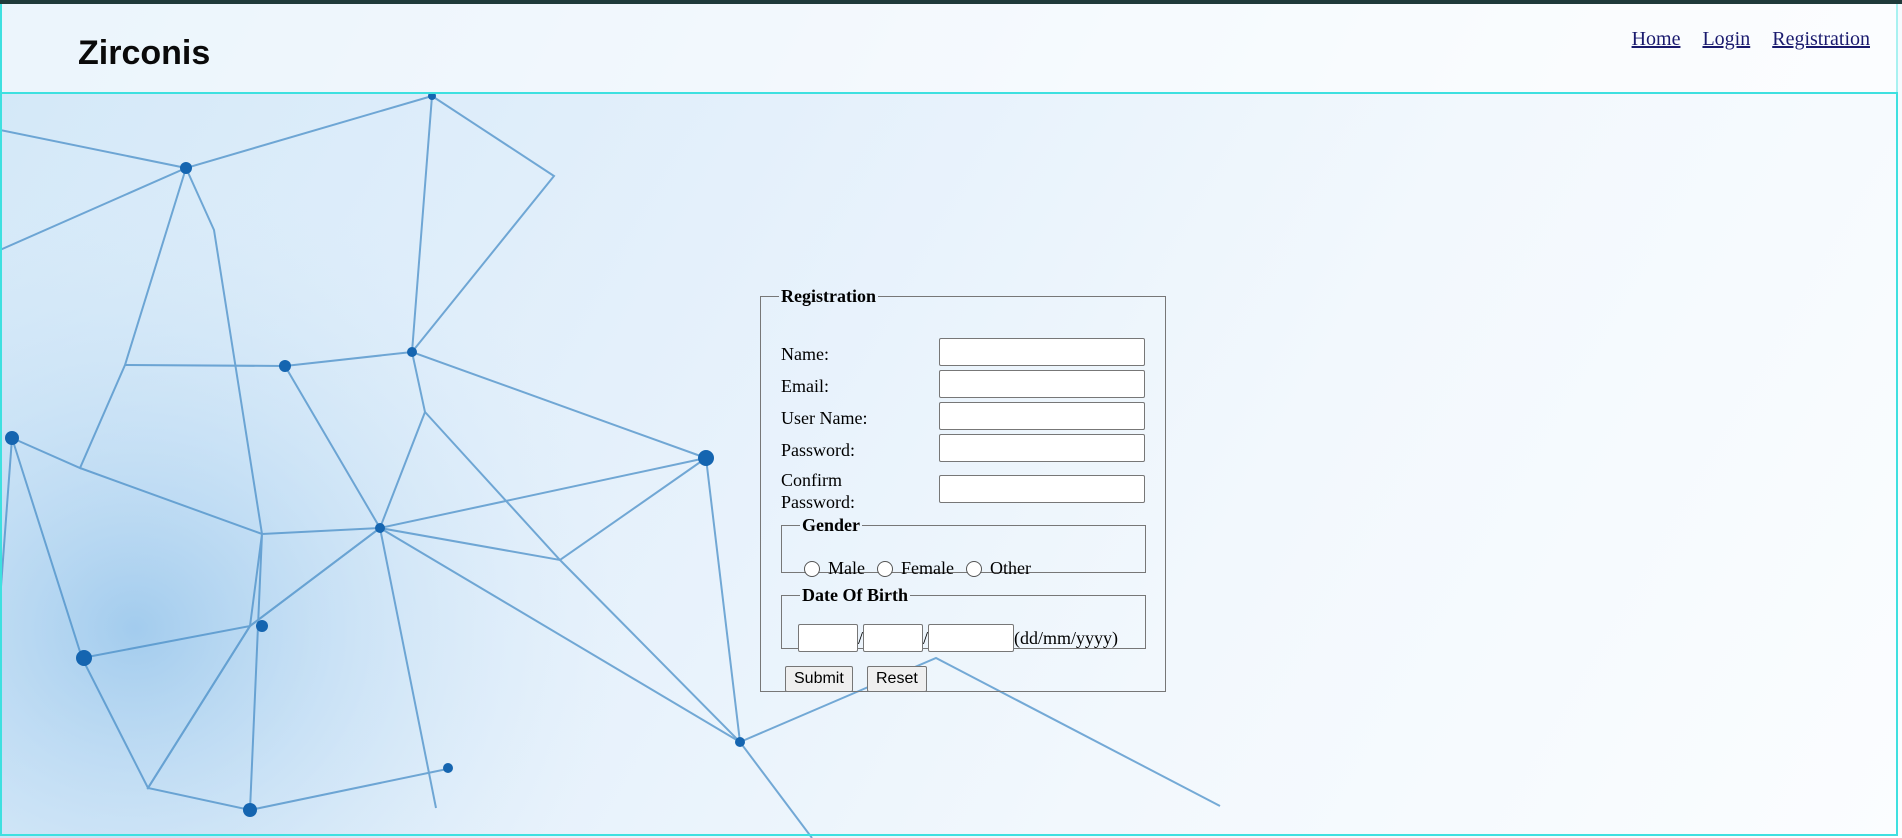 This screenshot has width=1902, height=838. I want to click on reset-button: Reset, so click(897, 679).